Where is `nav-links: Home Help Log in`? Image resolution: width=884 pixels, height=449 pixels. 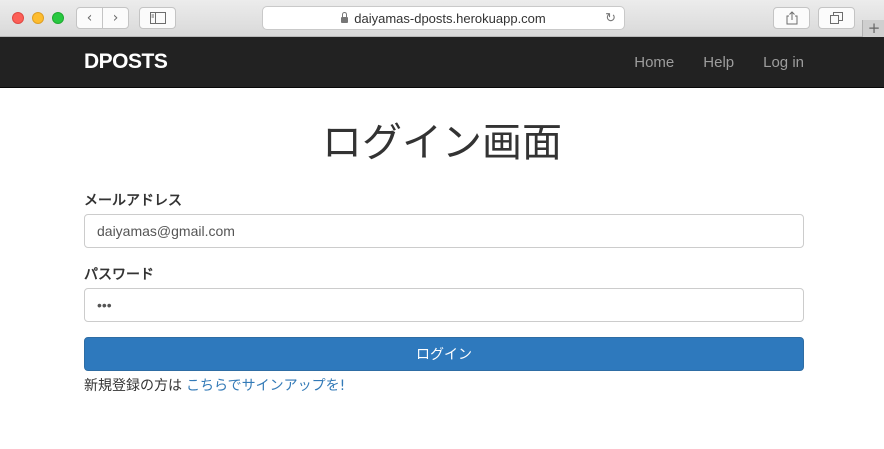
nav-links: Home Help Log in is located at coordinates (719, 62).